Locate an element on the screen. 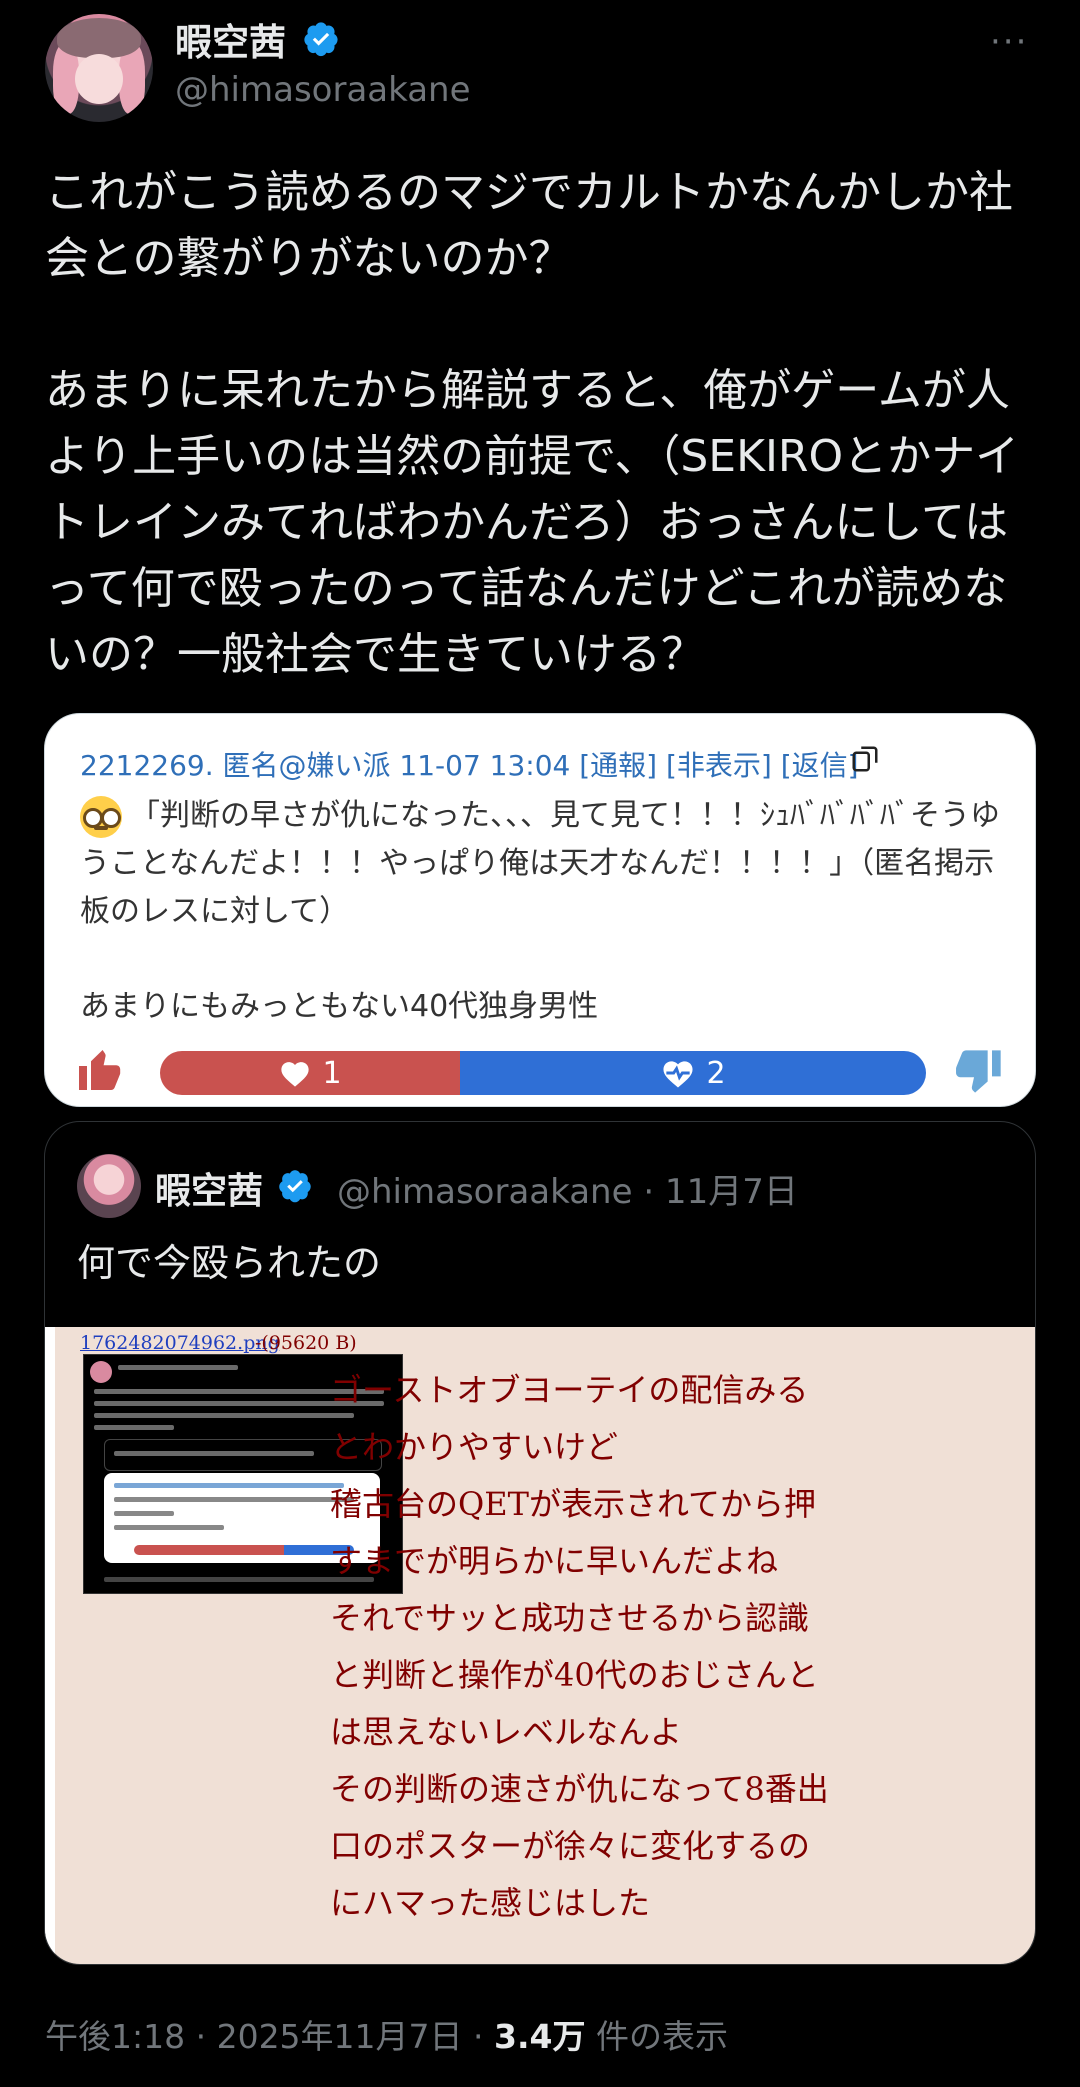 This screenshot has height=2087, width=1080. media-edge is located at coordinates (50, 1645).